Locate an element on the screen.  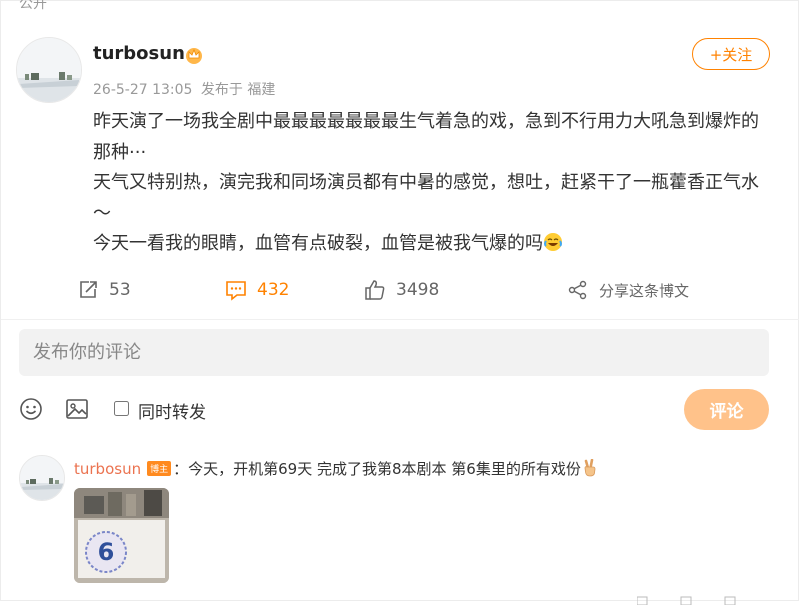
victory-hand-icon is located at coordinates (590, 468).